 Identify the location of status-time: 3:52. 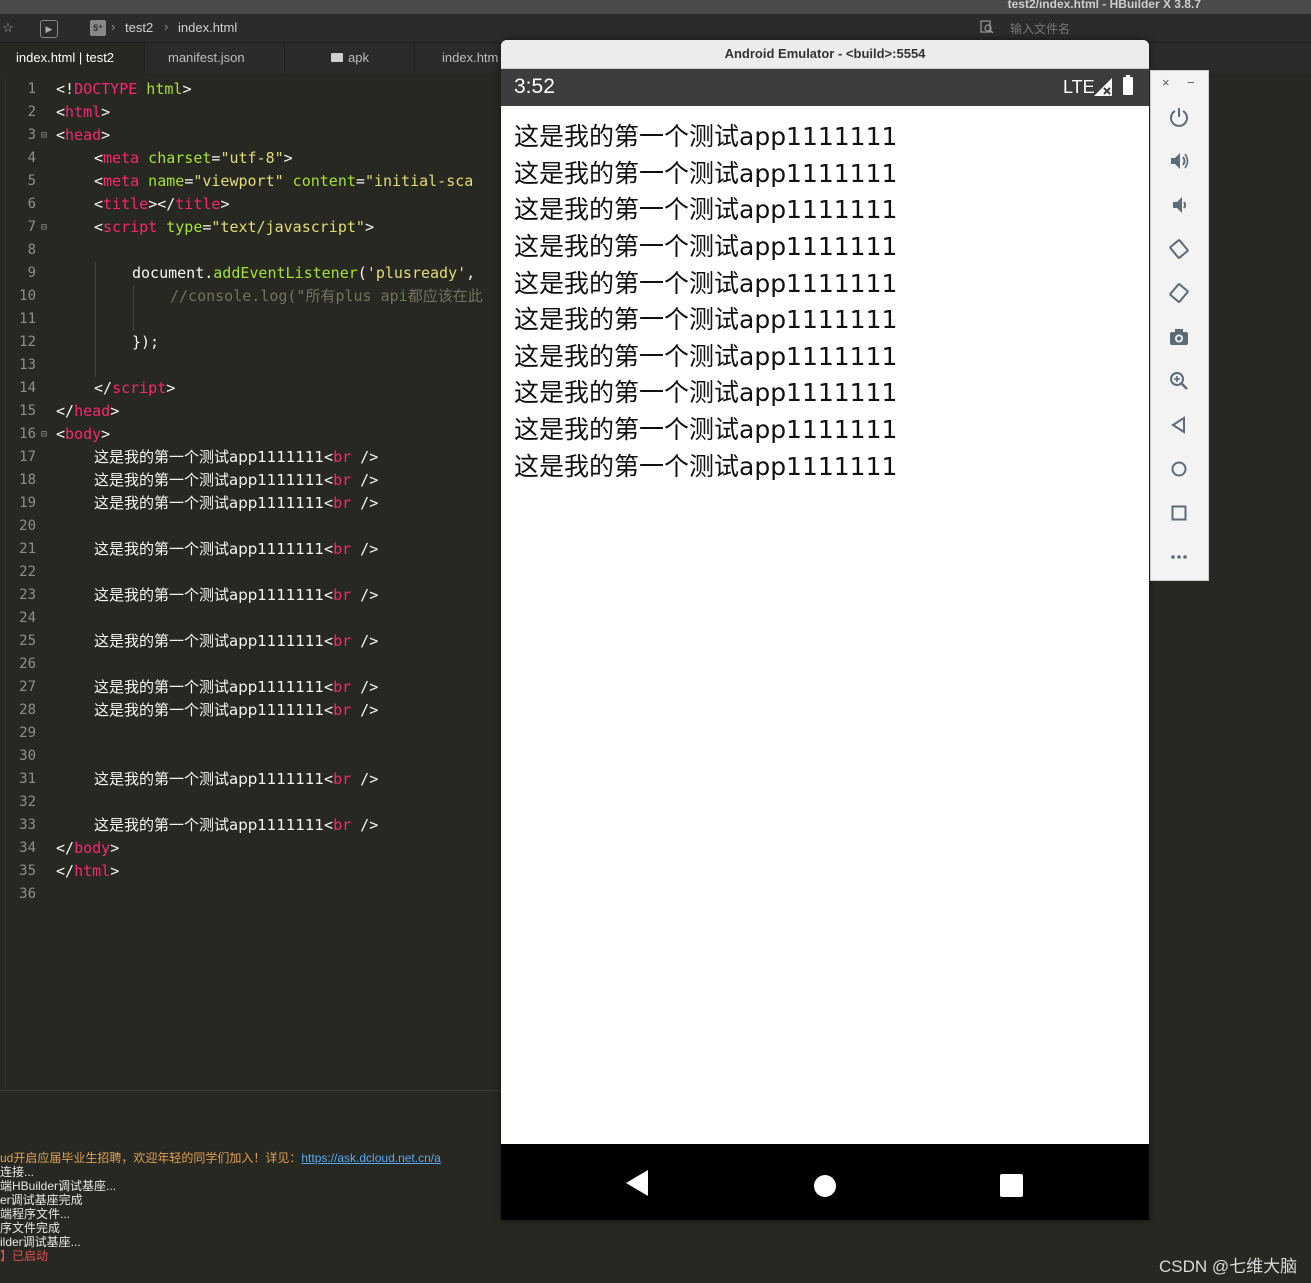
(534, 86).